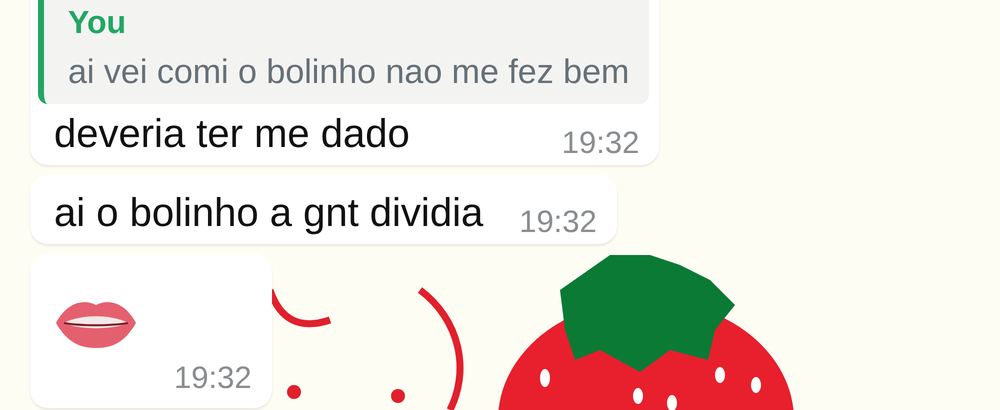 This screenshot has height=410, width=1000. What do you see at coordinates (232, 134) in the screenshot?
I see `message-text: deveria ter me dado` at bounding box center [232, 134].